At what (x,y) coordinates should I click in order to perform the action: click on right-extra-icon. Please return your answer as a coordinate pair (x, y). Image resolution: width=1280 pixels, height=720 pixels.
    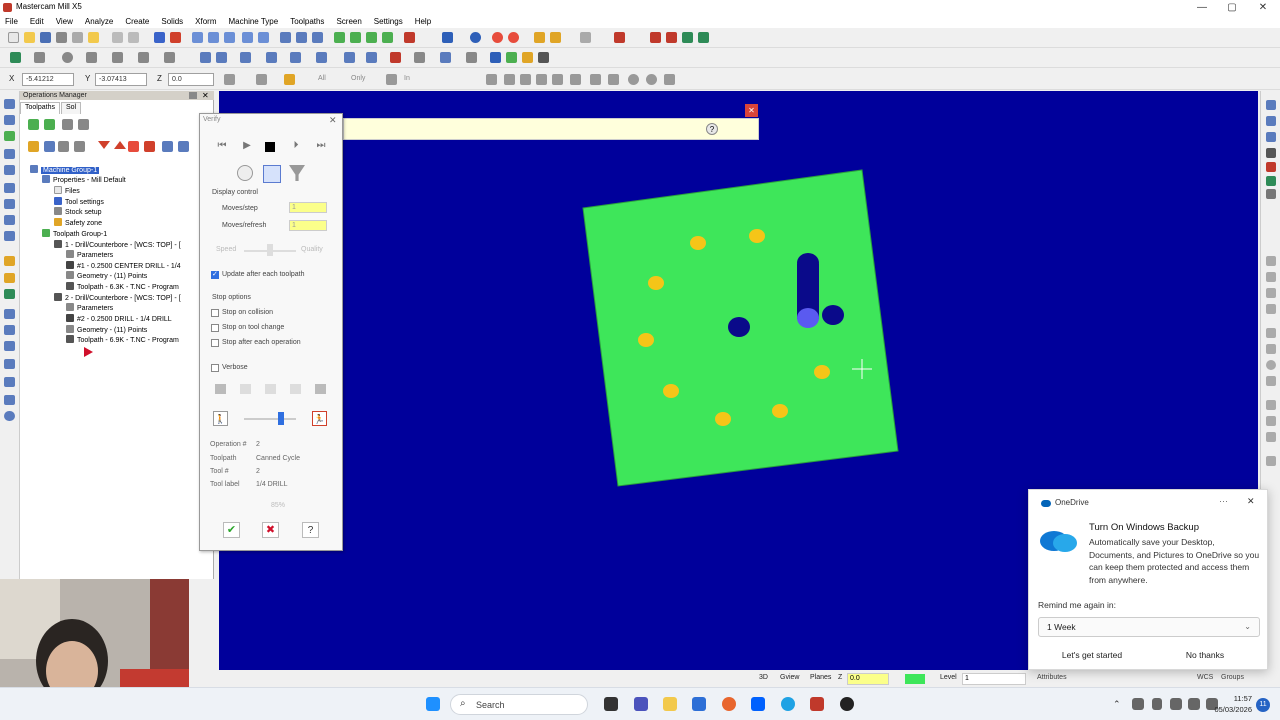
    Looking at the image, I should click on (1271, 461).